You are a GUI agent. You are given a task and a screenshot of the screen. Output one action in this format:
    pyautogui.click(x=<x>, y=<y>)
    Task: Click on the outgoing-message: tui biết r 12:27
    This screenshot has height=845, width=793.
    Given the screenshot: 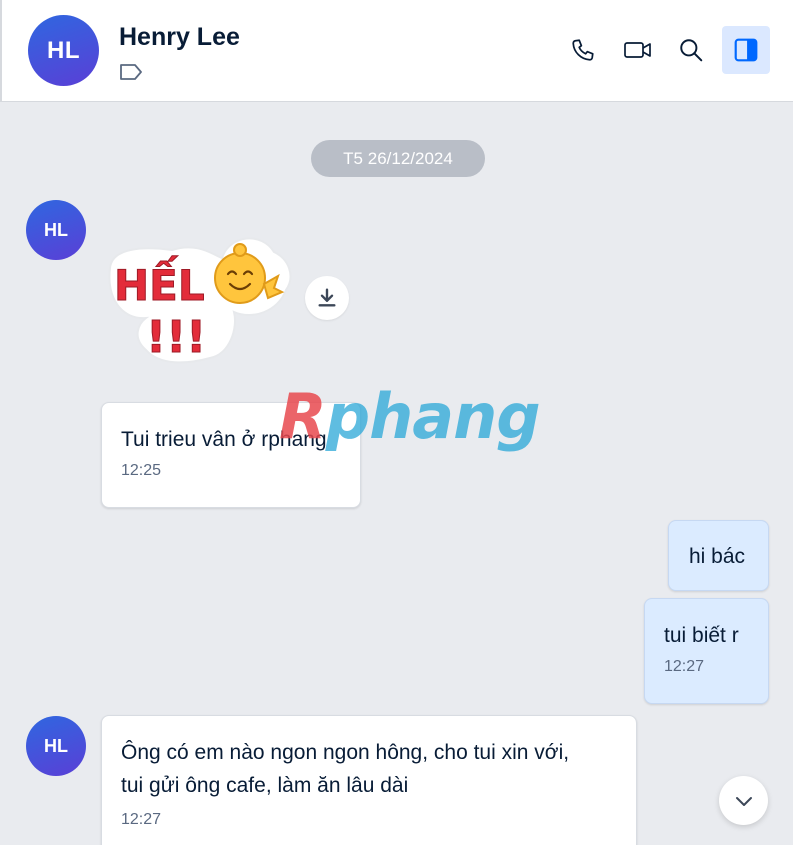 What is the action you would take?
    pyautogui.click(x=706, y=651)
    